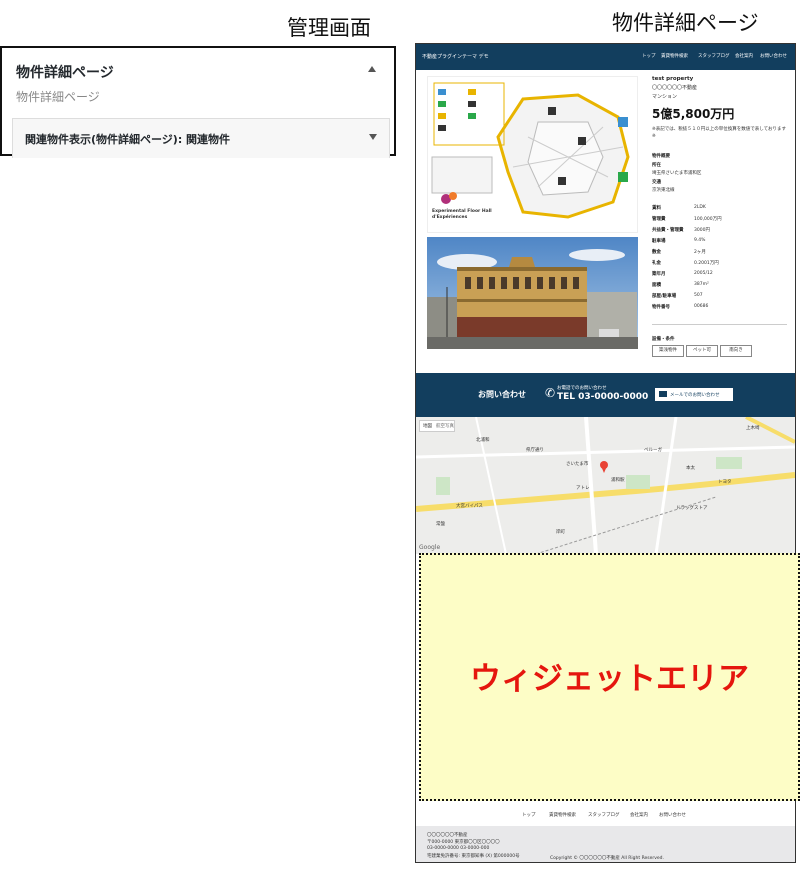 The height and width of the screenshot is (893, 808). I want to click on traffic-value: 京浜東北線, so click(663, 190).